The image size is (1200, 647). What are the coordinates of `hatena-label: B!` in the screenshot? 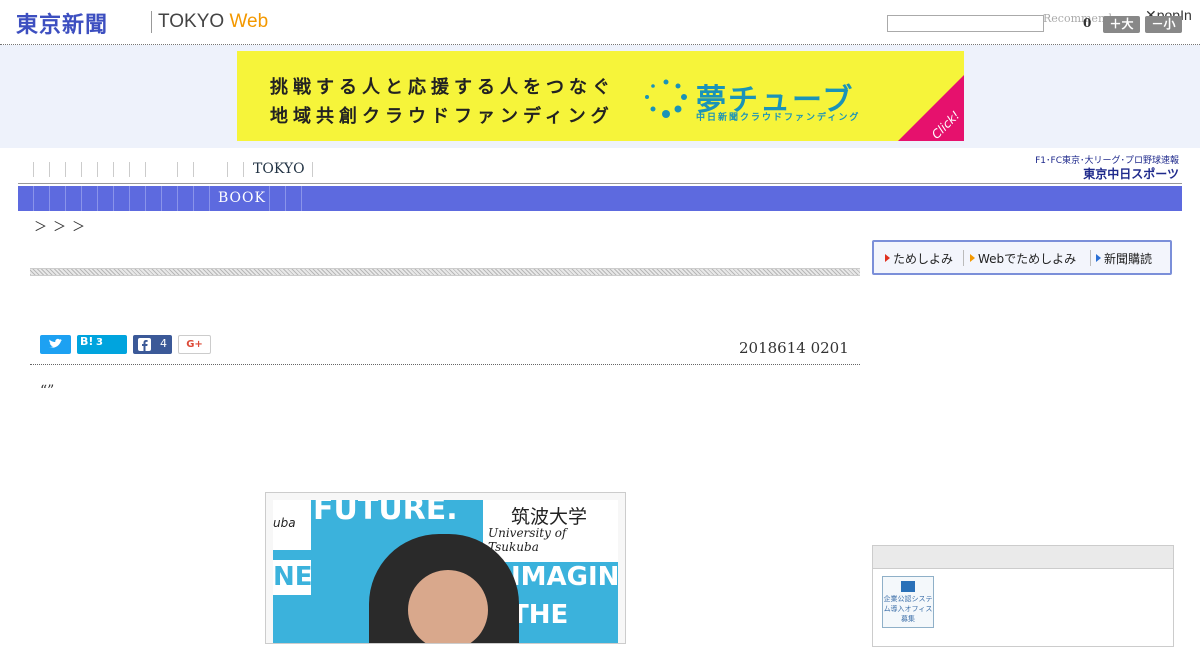 It's located at (87, 341).